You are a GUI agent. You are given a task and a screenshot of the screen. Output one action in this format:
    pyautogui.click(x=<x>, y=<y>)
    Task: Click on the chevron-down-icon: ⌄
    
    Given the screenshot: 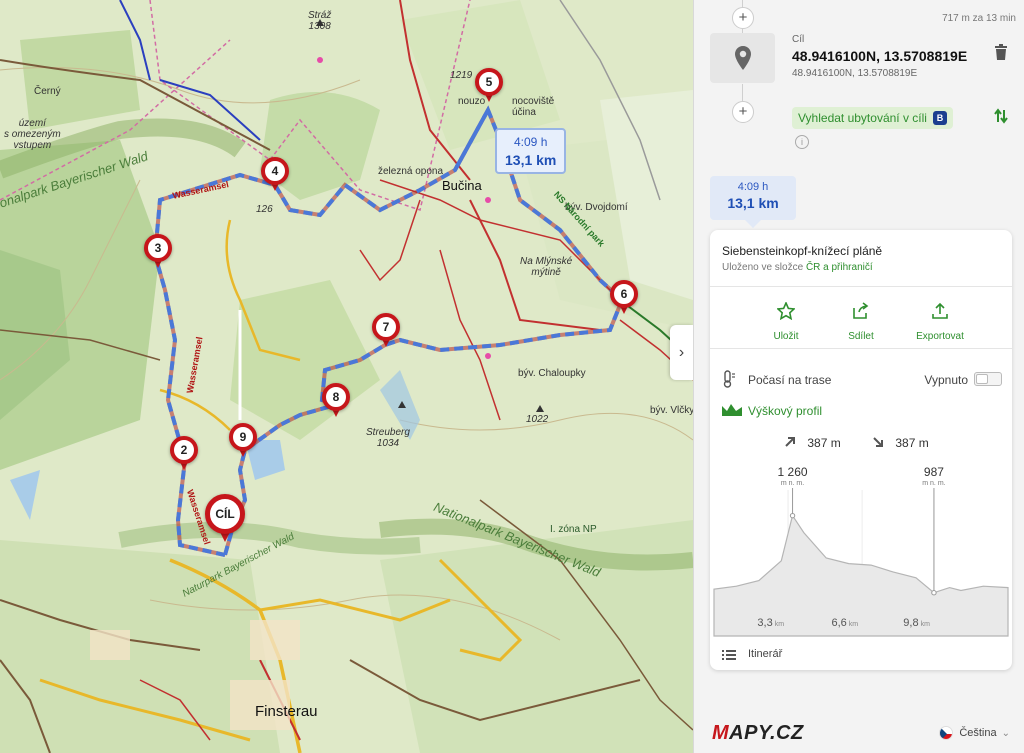 What is the action you would take?
    pyautogui.click(x=1005, y=733)
    